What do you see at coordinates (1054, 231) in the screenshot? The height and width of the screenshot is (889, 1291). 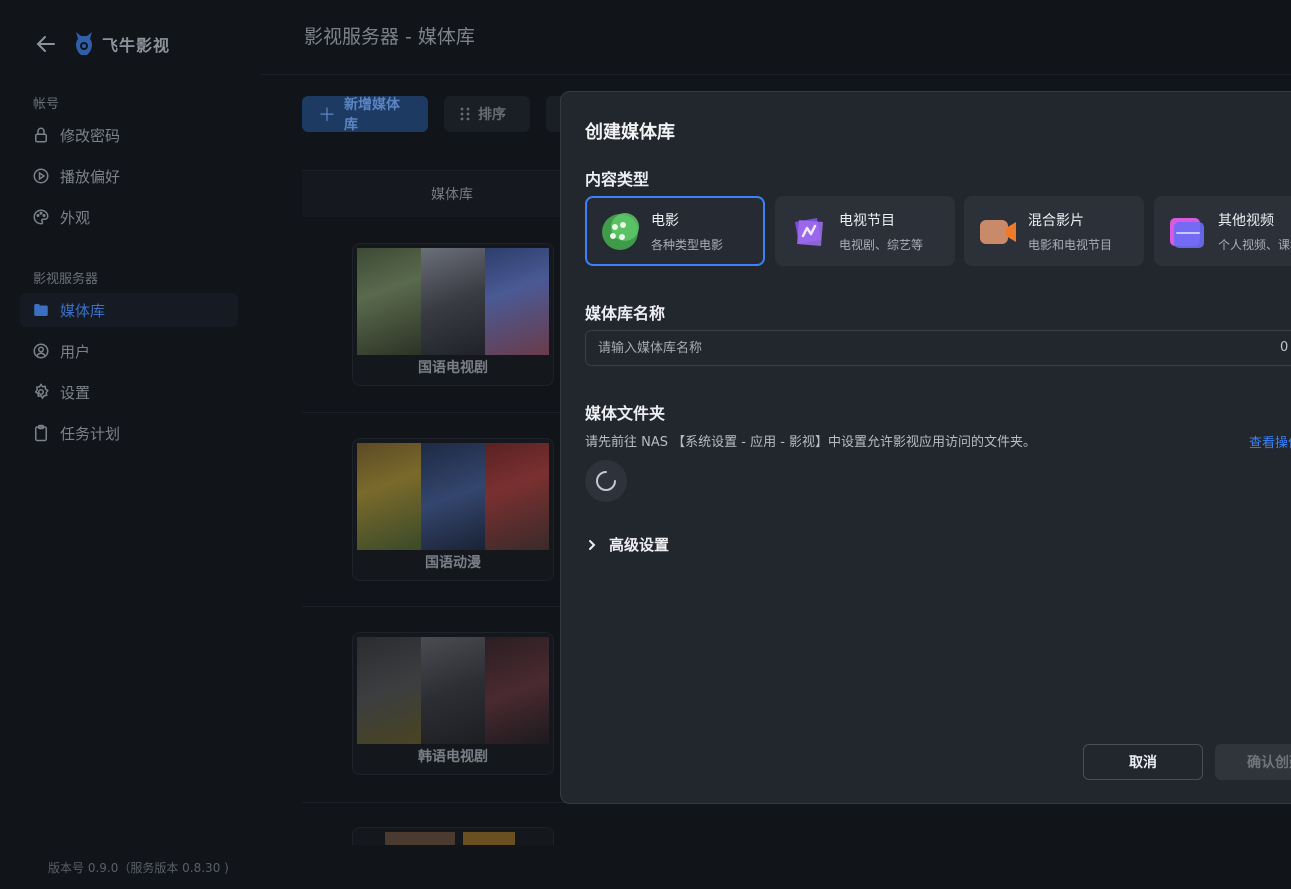 I see `type-card-mixed: 混合影片 电影和电视节目` at bounding box center [1054, 231].